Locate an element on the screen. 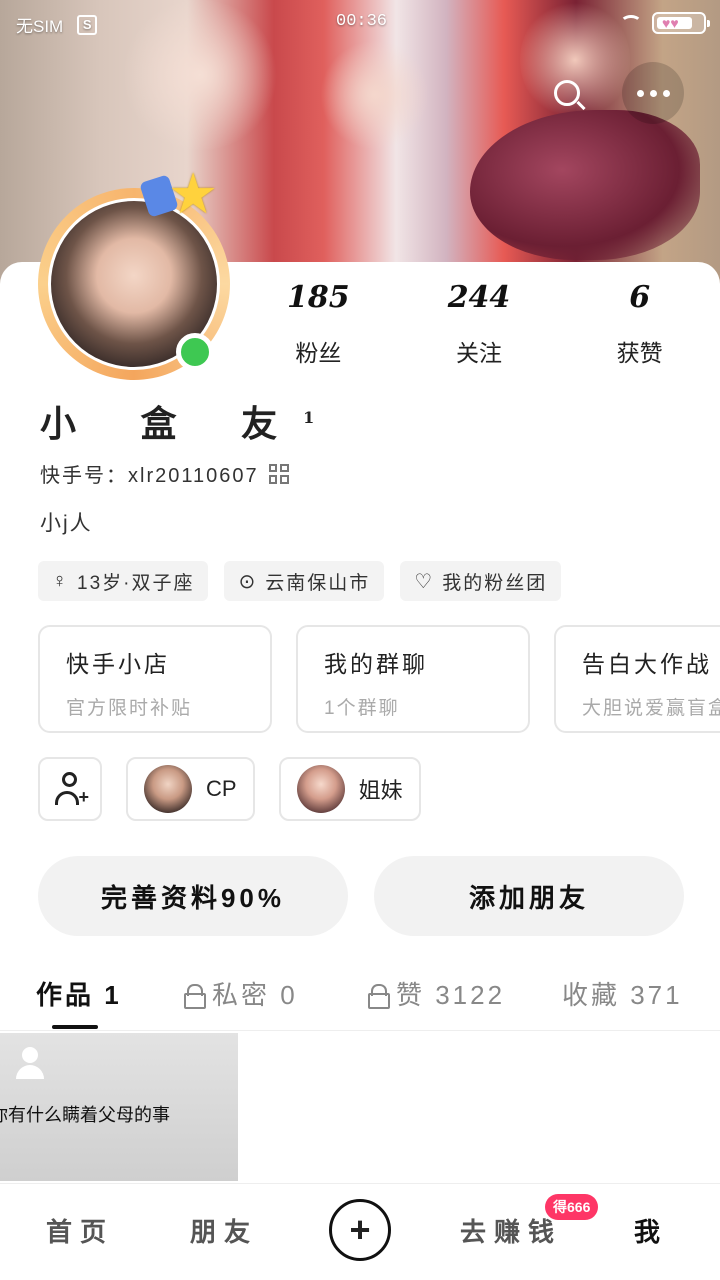 This screenshot has height=1280, width=720. create-post-button: + is located at coordinates (360, 1230).